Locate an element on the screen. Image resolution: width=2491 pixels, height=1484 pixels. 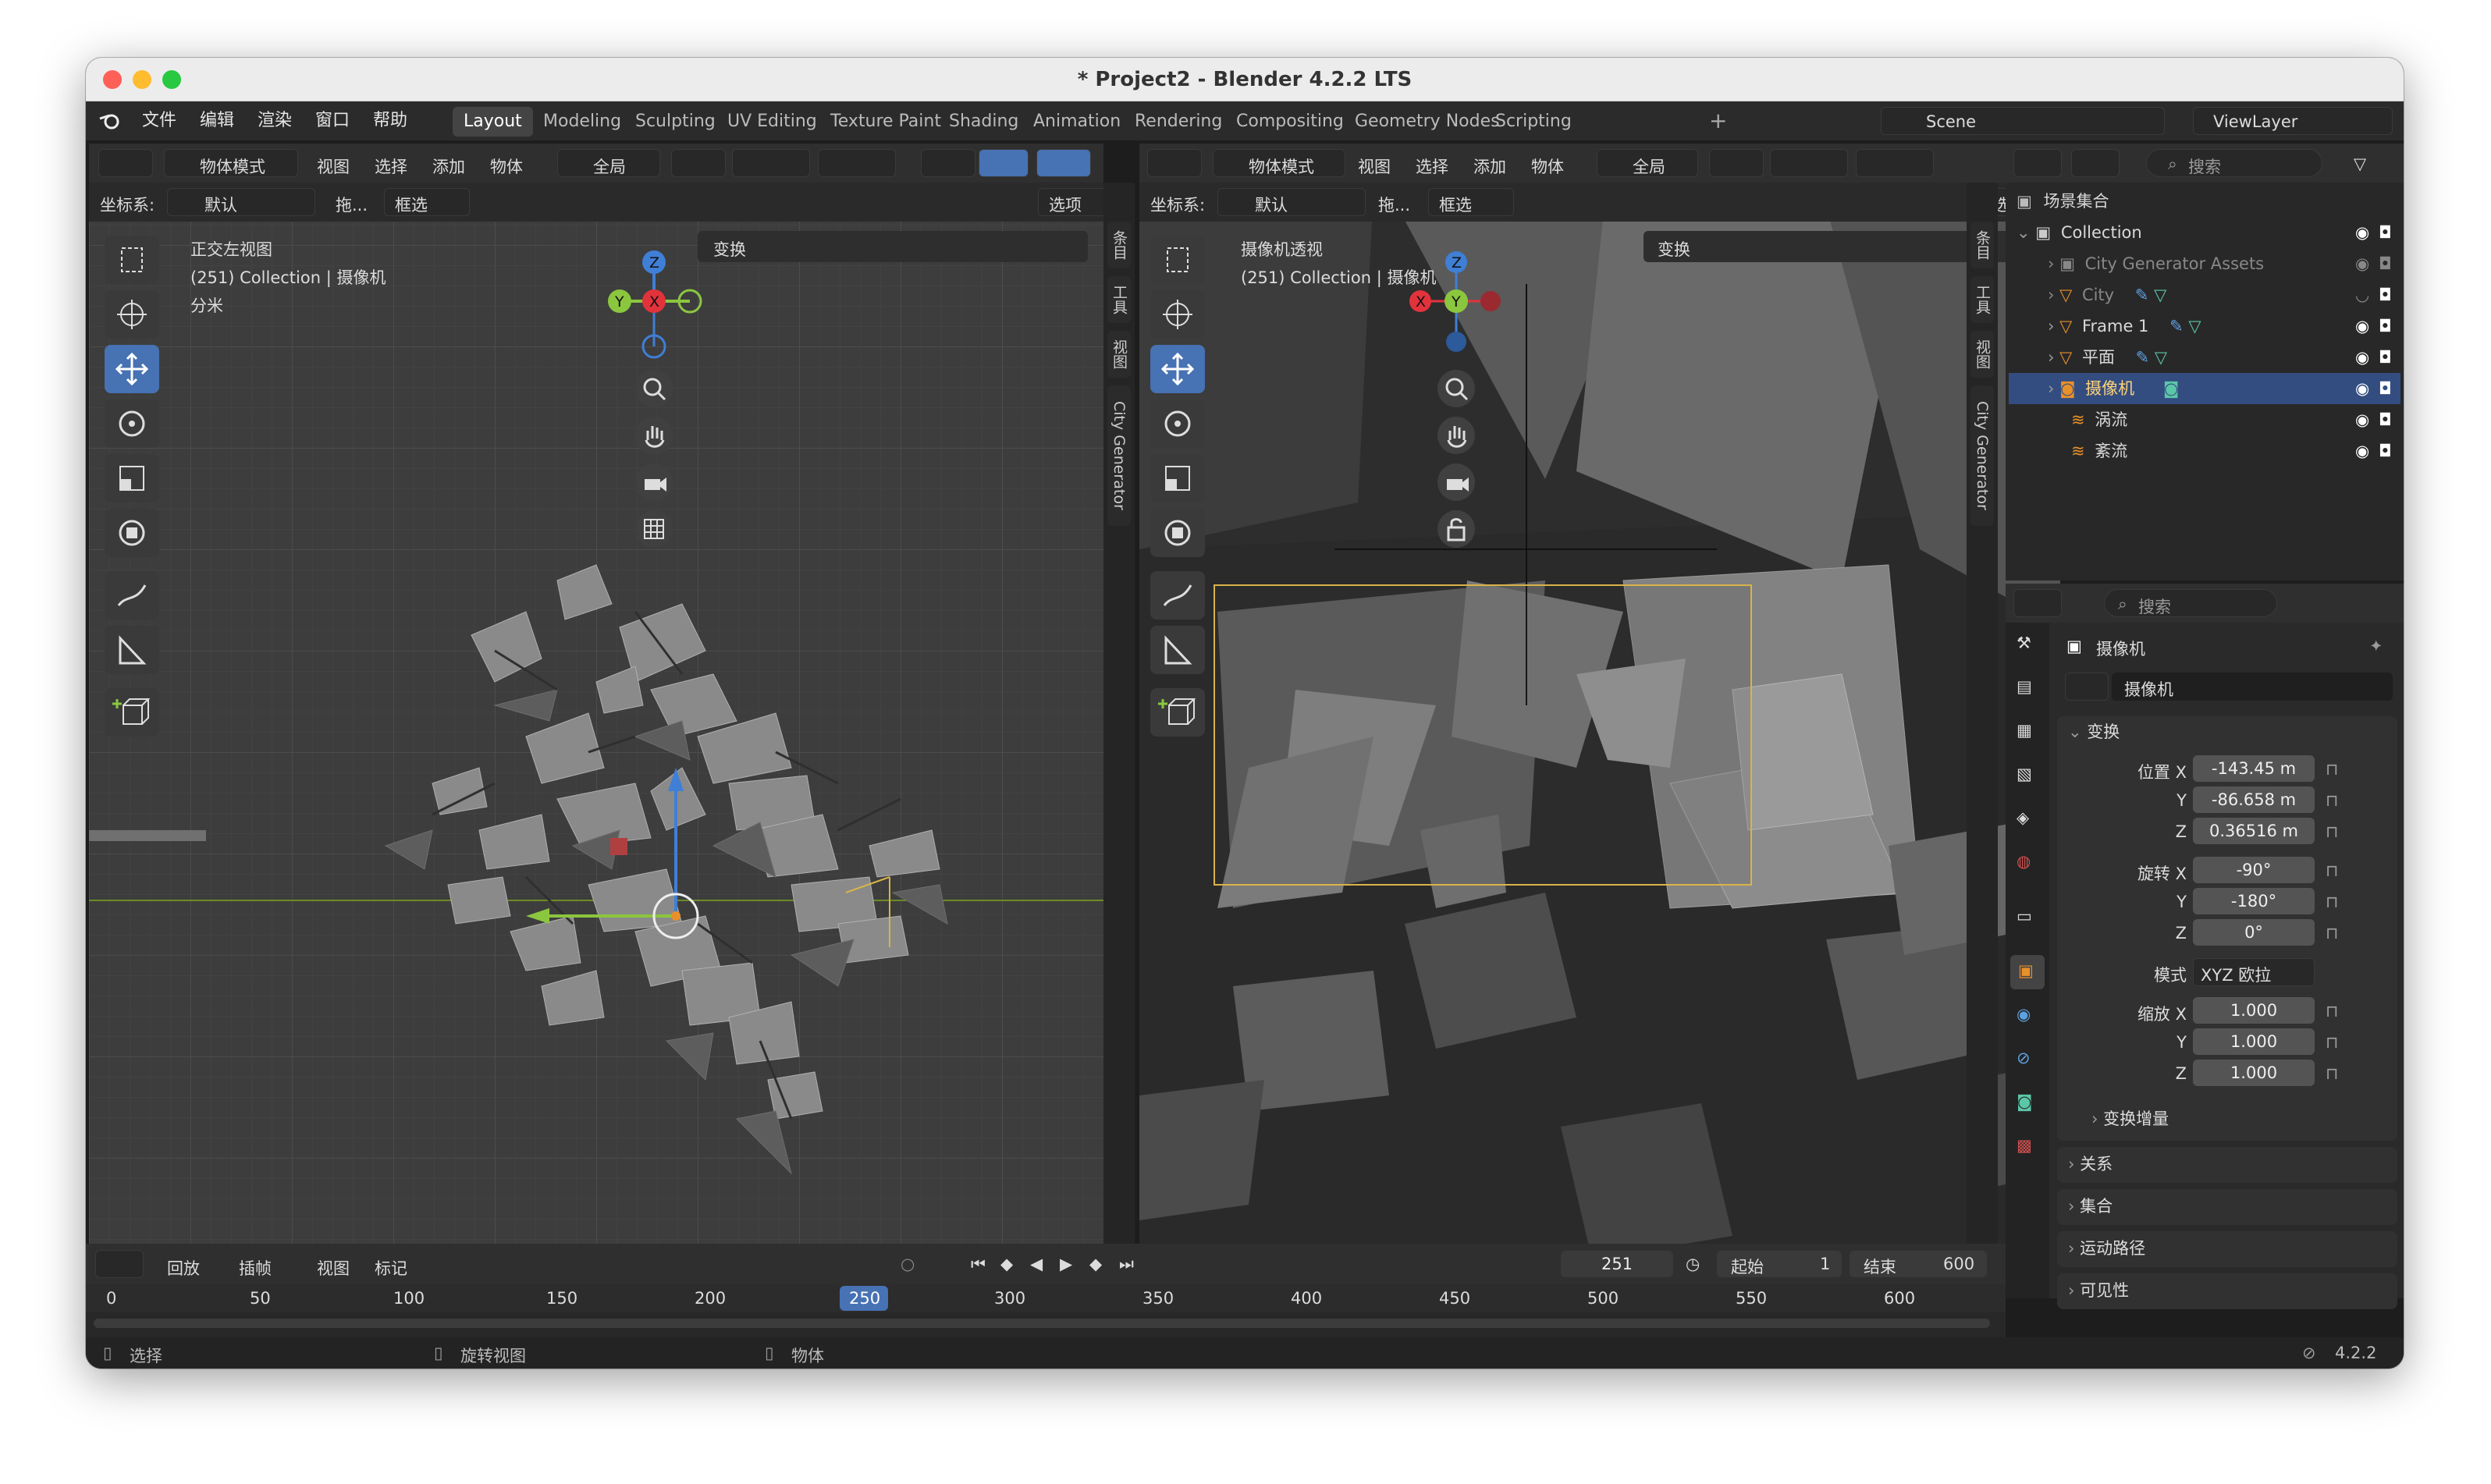
stopwatch-icon: ◷ is located at coordinates (1693, 1264).